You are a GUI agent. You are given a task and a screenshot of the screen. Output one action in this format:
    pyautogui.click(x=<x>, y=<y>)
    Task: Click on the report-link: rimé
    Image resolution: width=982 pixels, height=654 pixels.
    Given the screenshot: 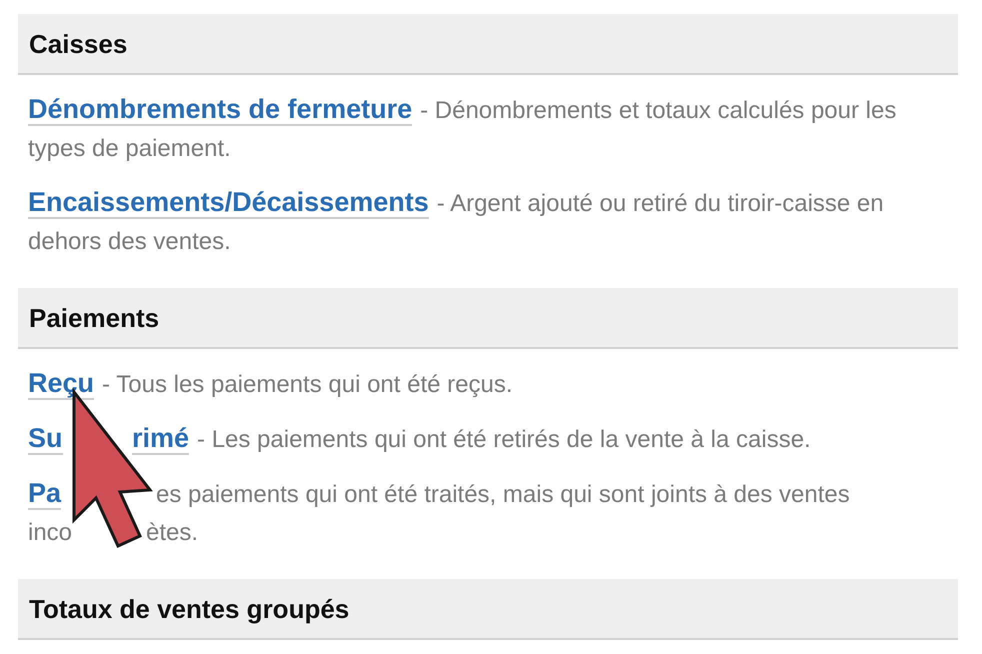 What is the action you would take?
    pyautogui.click(x=161, y=439)
    